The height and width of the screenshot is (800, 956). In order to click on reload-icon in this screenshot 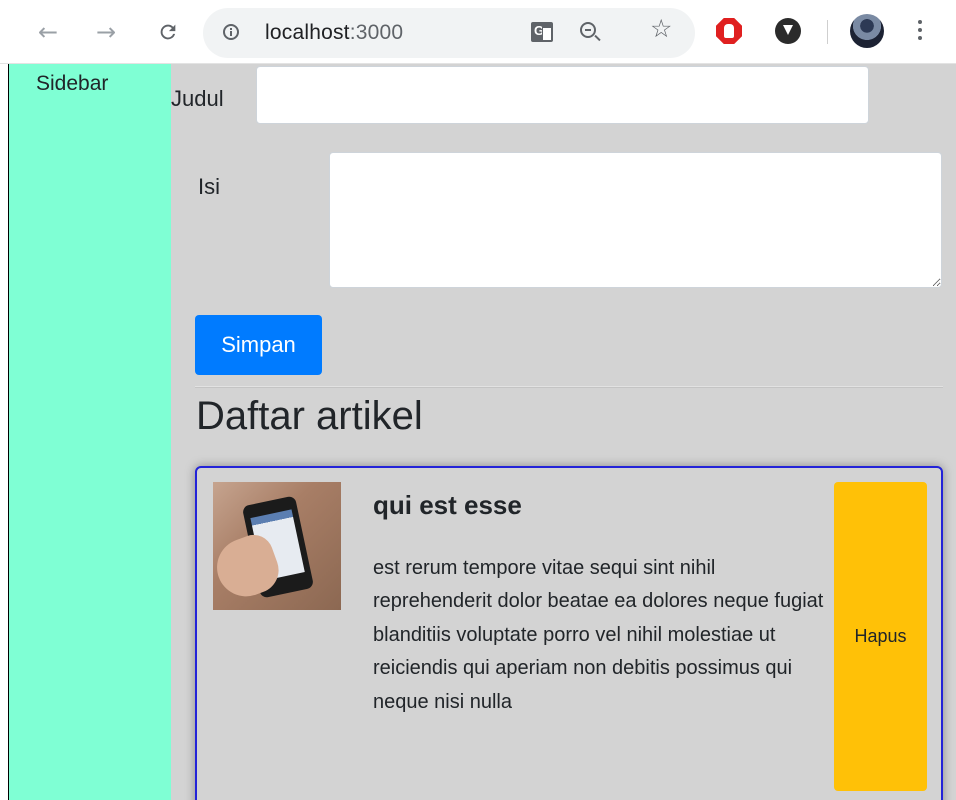, I will do `click(168, 32)`.